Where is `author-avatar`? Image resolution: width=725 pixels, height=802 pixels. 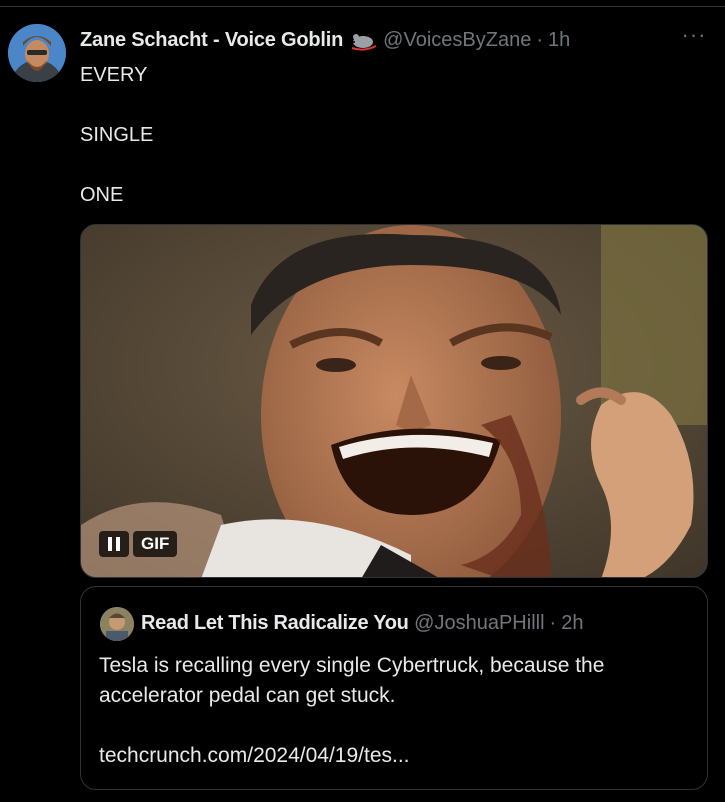 author-avatar is located at coordinates (37, 53).